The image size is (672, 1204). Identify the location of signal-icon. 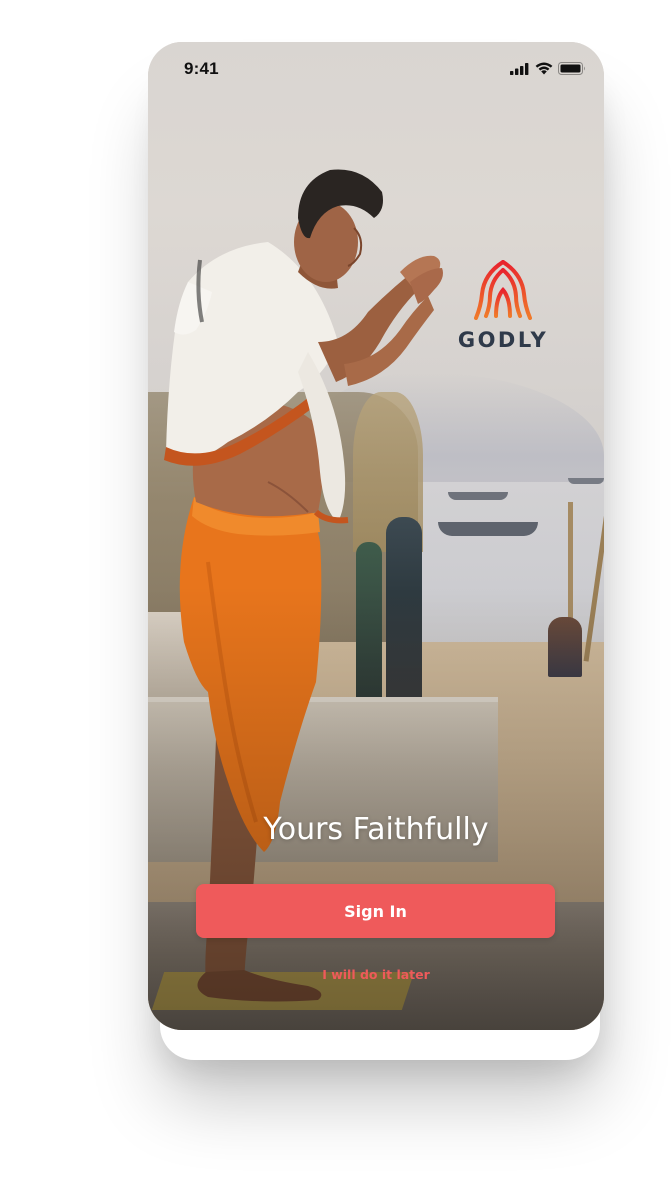
(519, 68).